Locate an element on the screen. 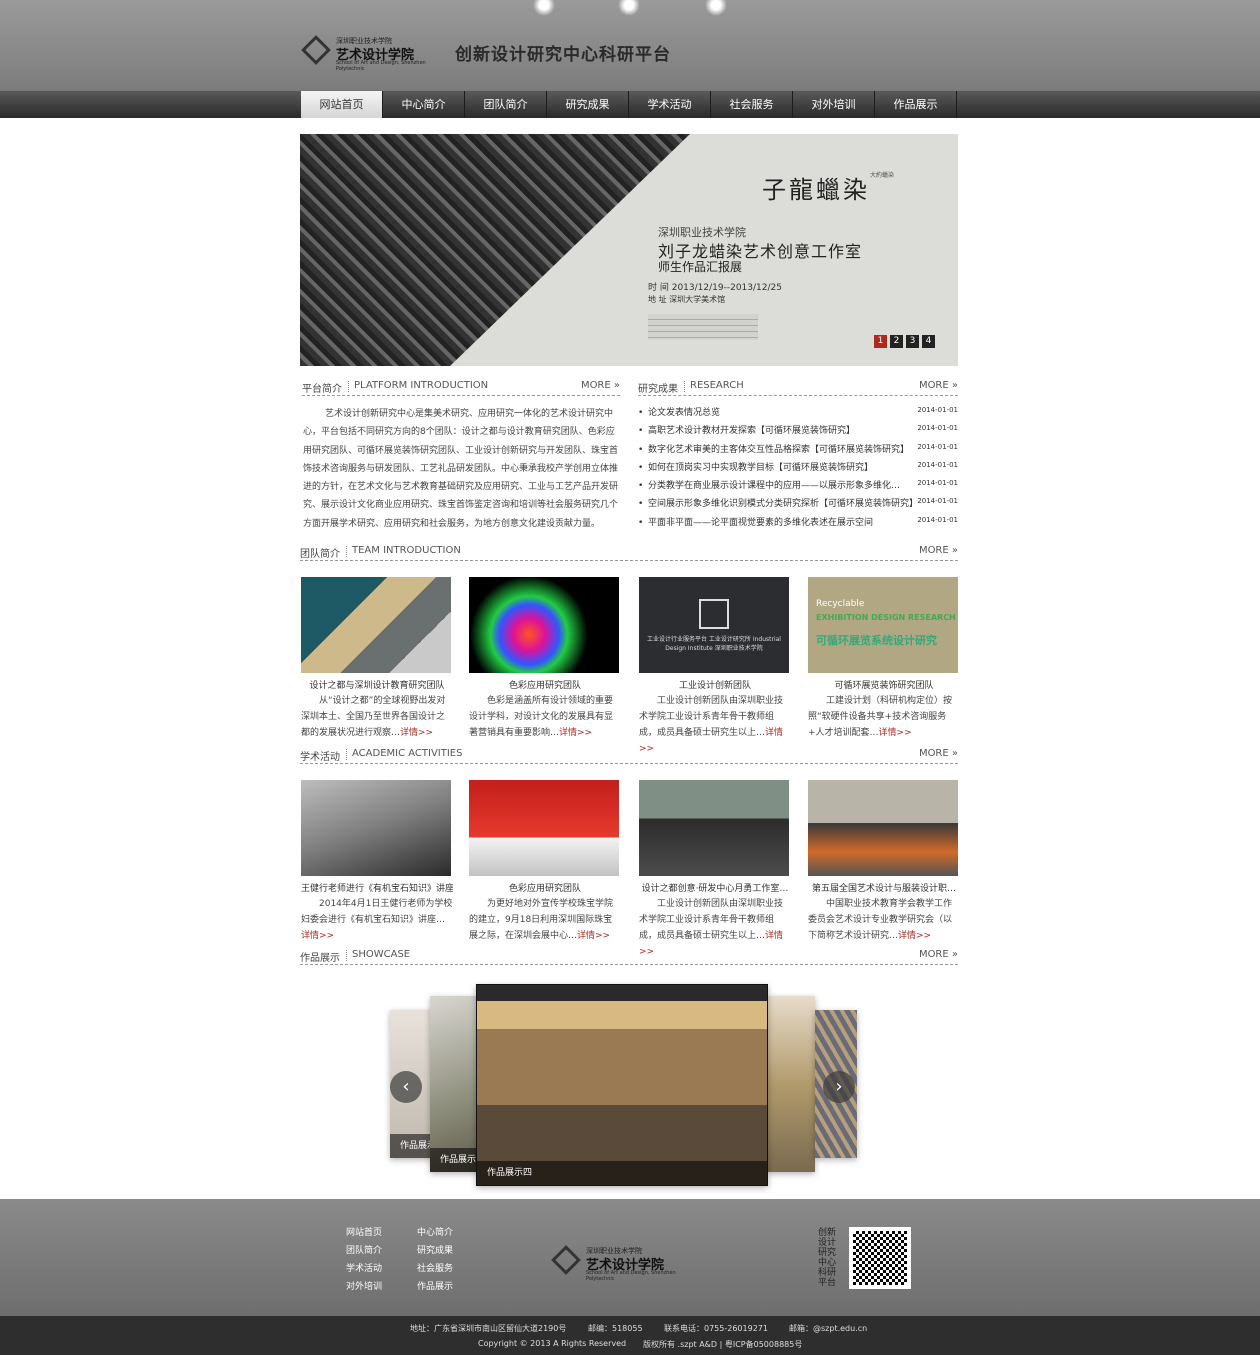 This screenshot has height=1355, width=1260. team-card-title: 可循环展览装饰研究团队 is located at coordinates (884, 686).